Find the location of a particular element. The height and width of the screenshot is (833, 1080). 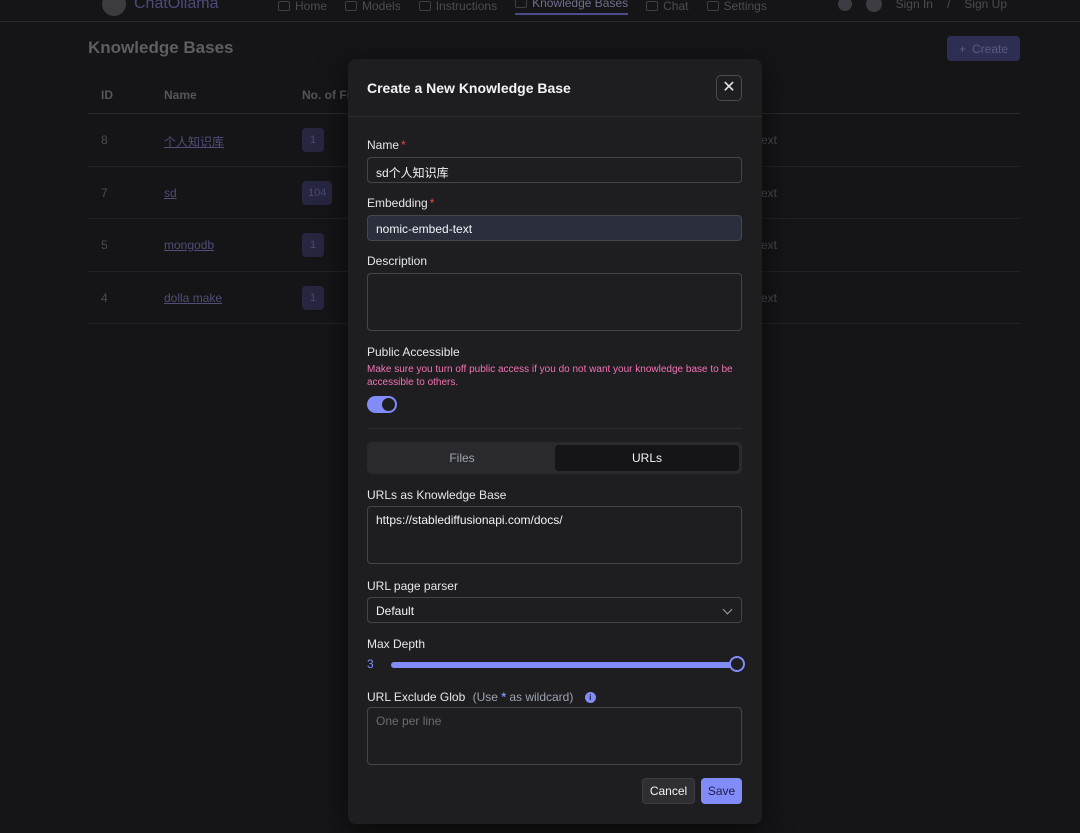

nav-knowledge-bases: Knowledge Bases is located at coordinates (572, 7).